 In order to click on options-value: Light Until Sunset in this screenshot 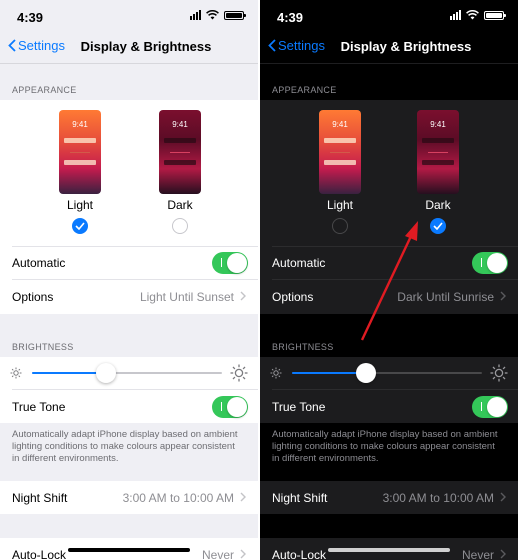, I will do `click(186, 297)`.